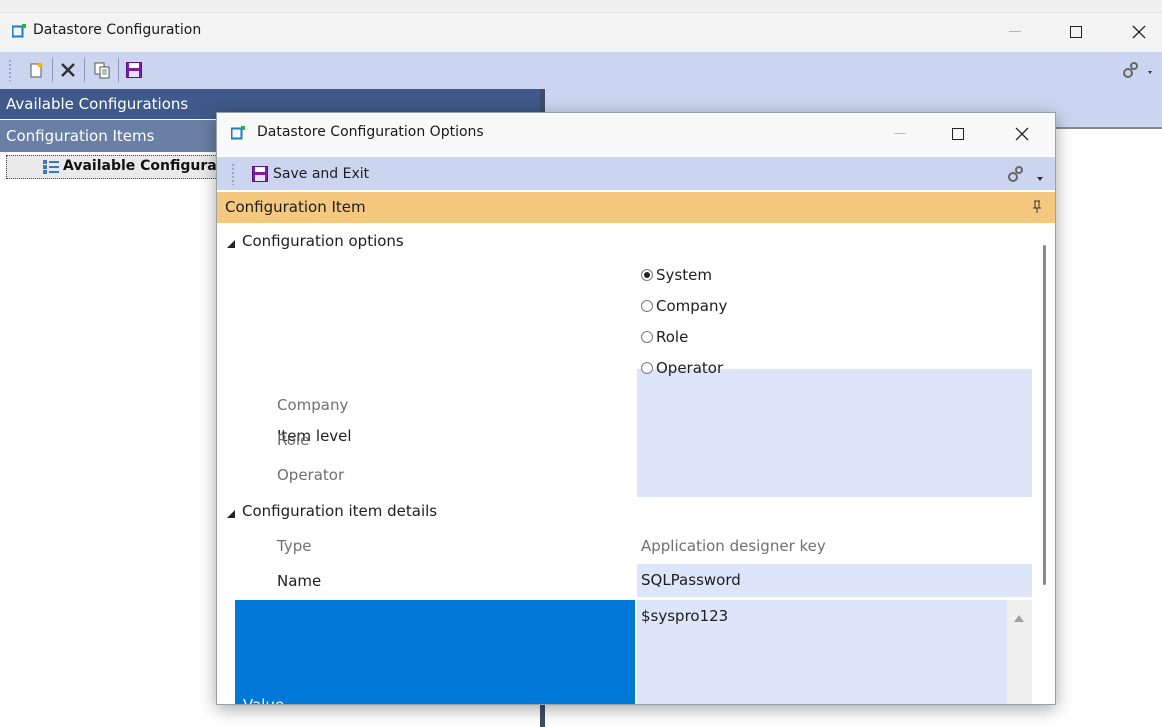 This screenshot has width=1162, height=727. I want to click on item-level-field, so click(834, 433).